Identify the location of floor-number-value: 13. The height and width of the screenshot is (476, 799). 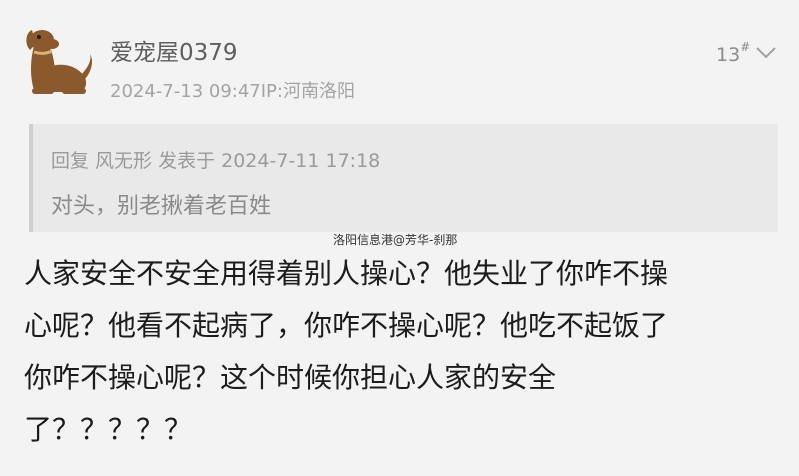
(728, 55).